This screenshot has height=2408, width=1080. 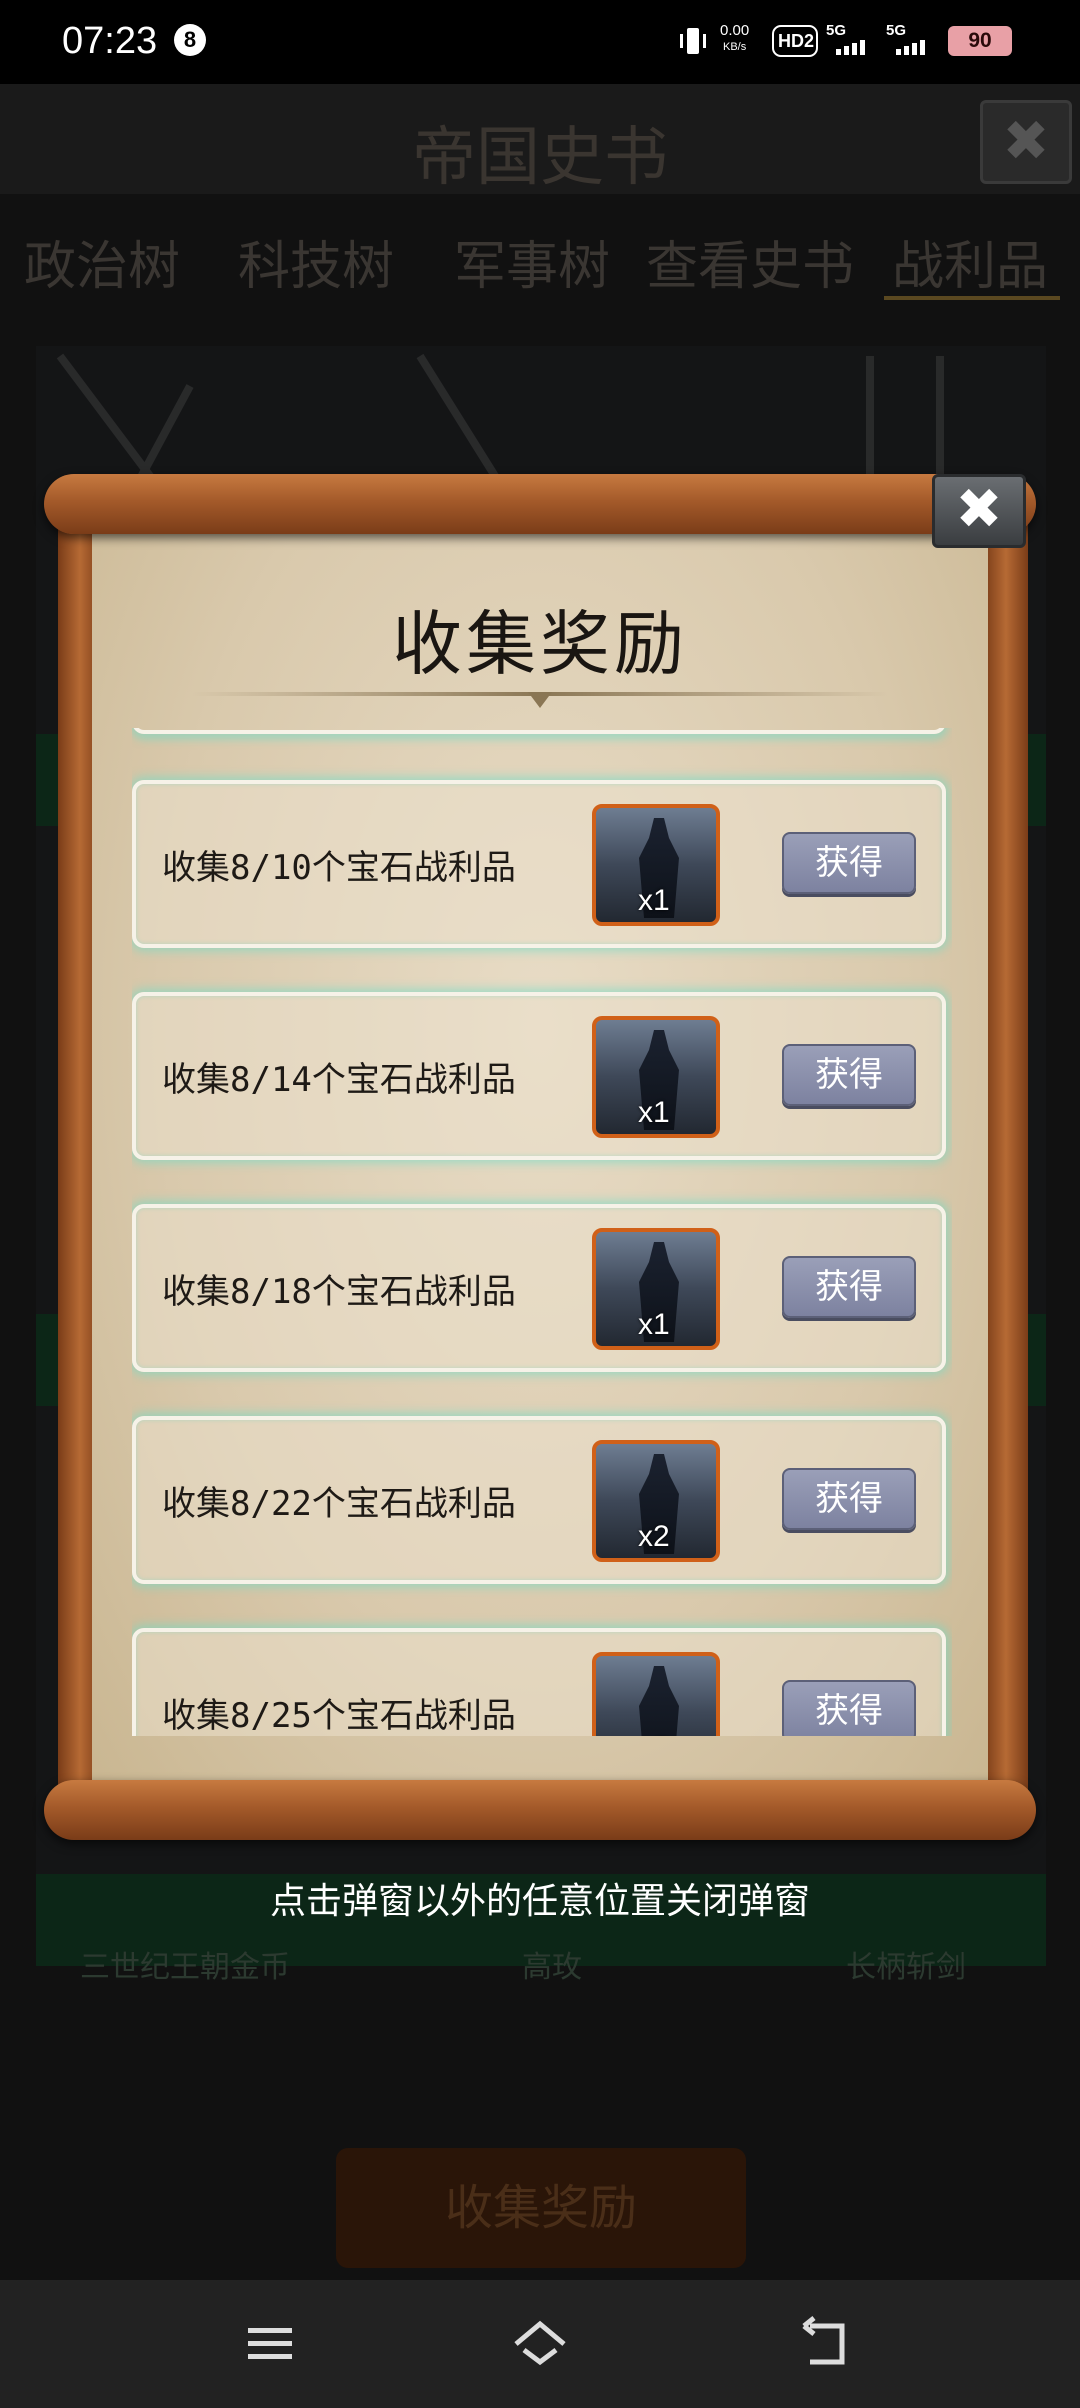 What do you see at coordinates (339, 1504) in the screenshot?
I see `reward-row-label: 收集8/22个宝石战利品` at bounding box center [339, 1504].